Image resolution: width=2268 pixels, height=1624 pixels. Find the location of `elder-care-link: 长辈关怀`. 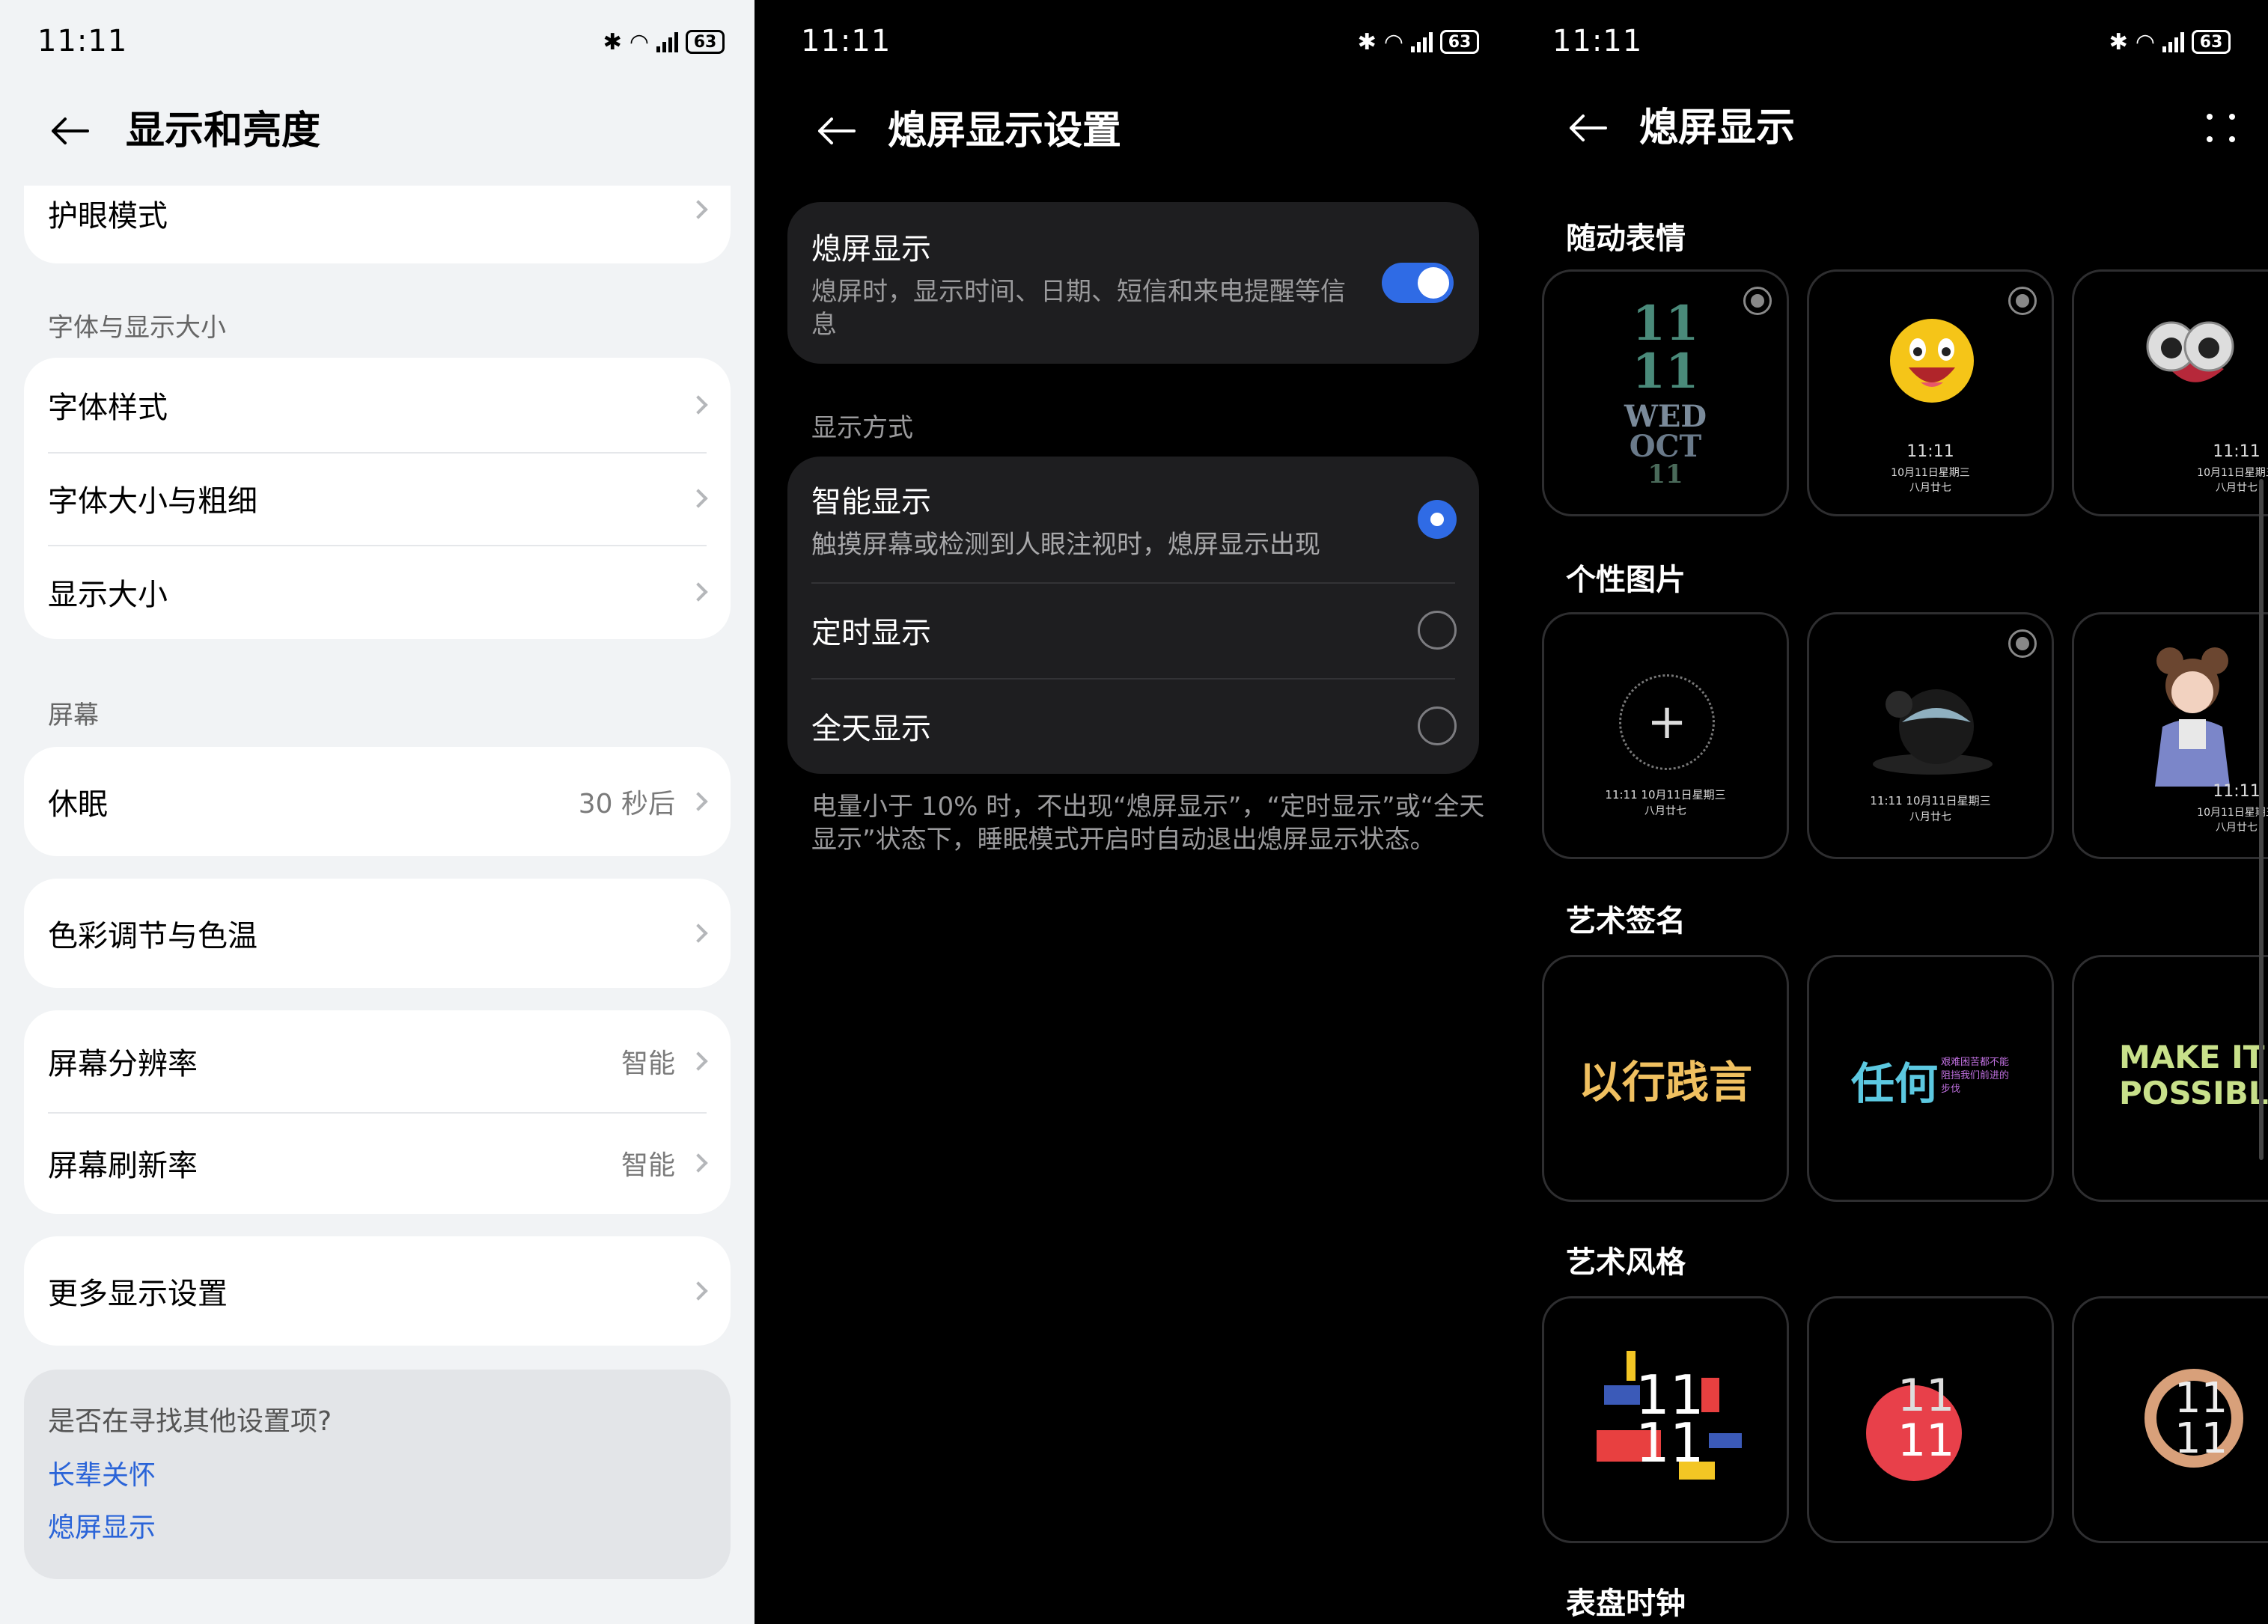

elder-care-link: 长辈关怀 is located at coordinates (102, 1473).